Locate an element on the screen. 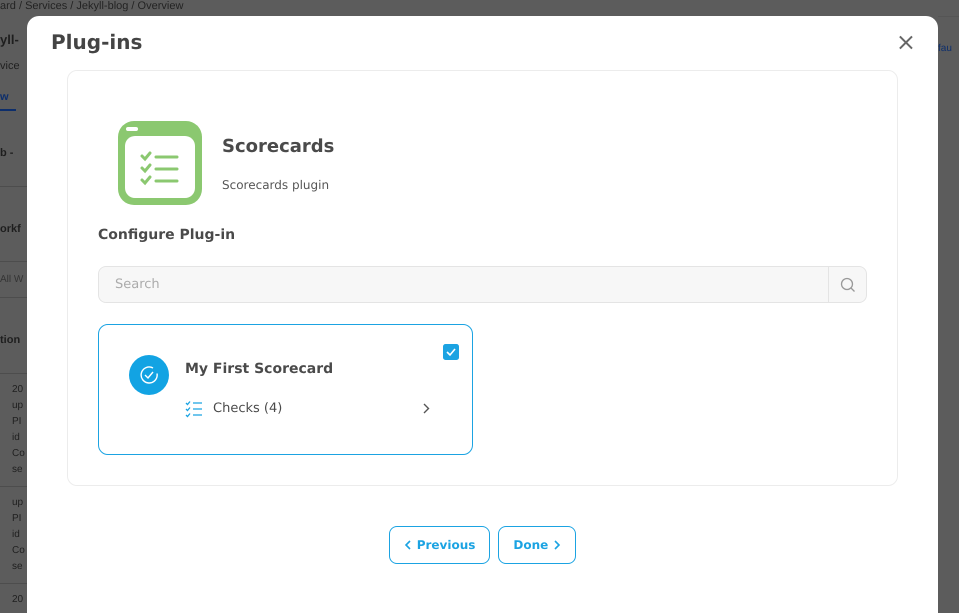 Image resolution: width=959 pixels, height=613 pixels. previous-button: Previous is located at coordinates (439, 545).